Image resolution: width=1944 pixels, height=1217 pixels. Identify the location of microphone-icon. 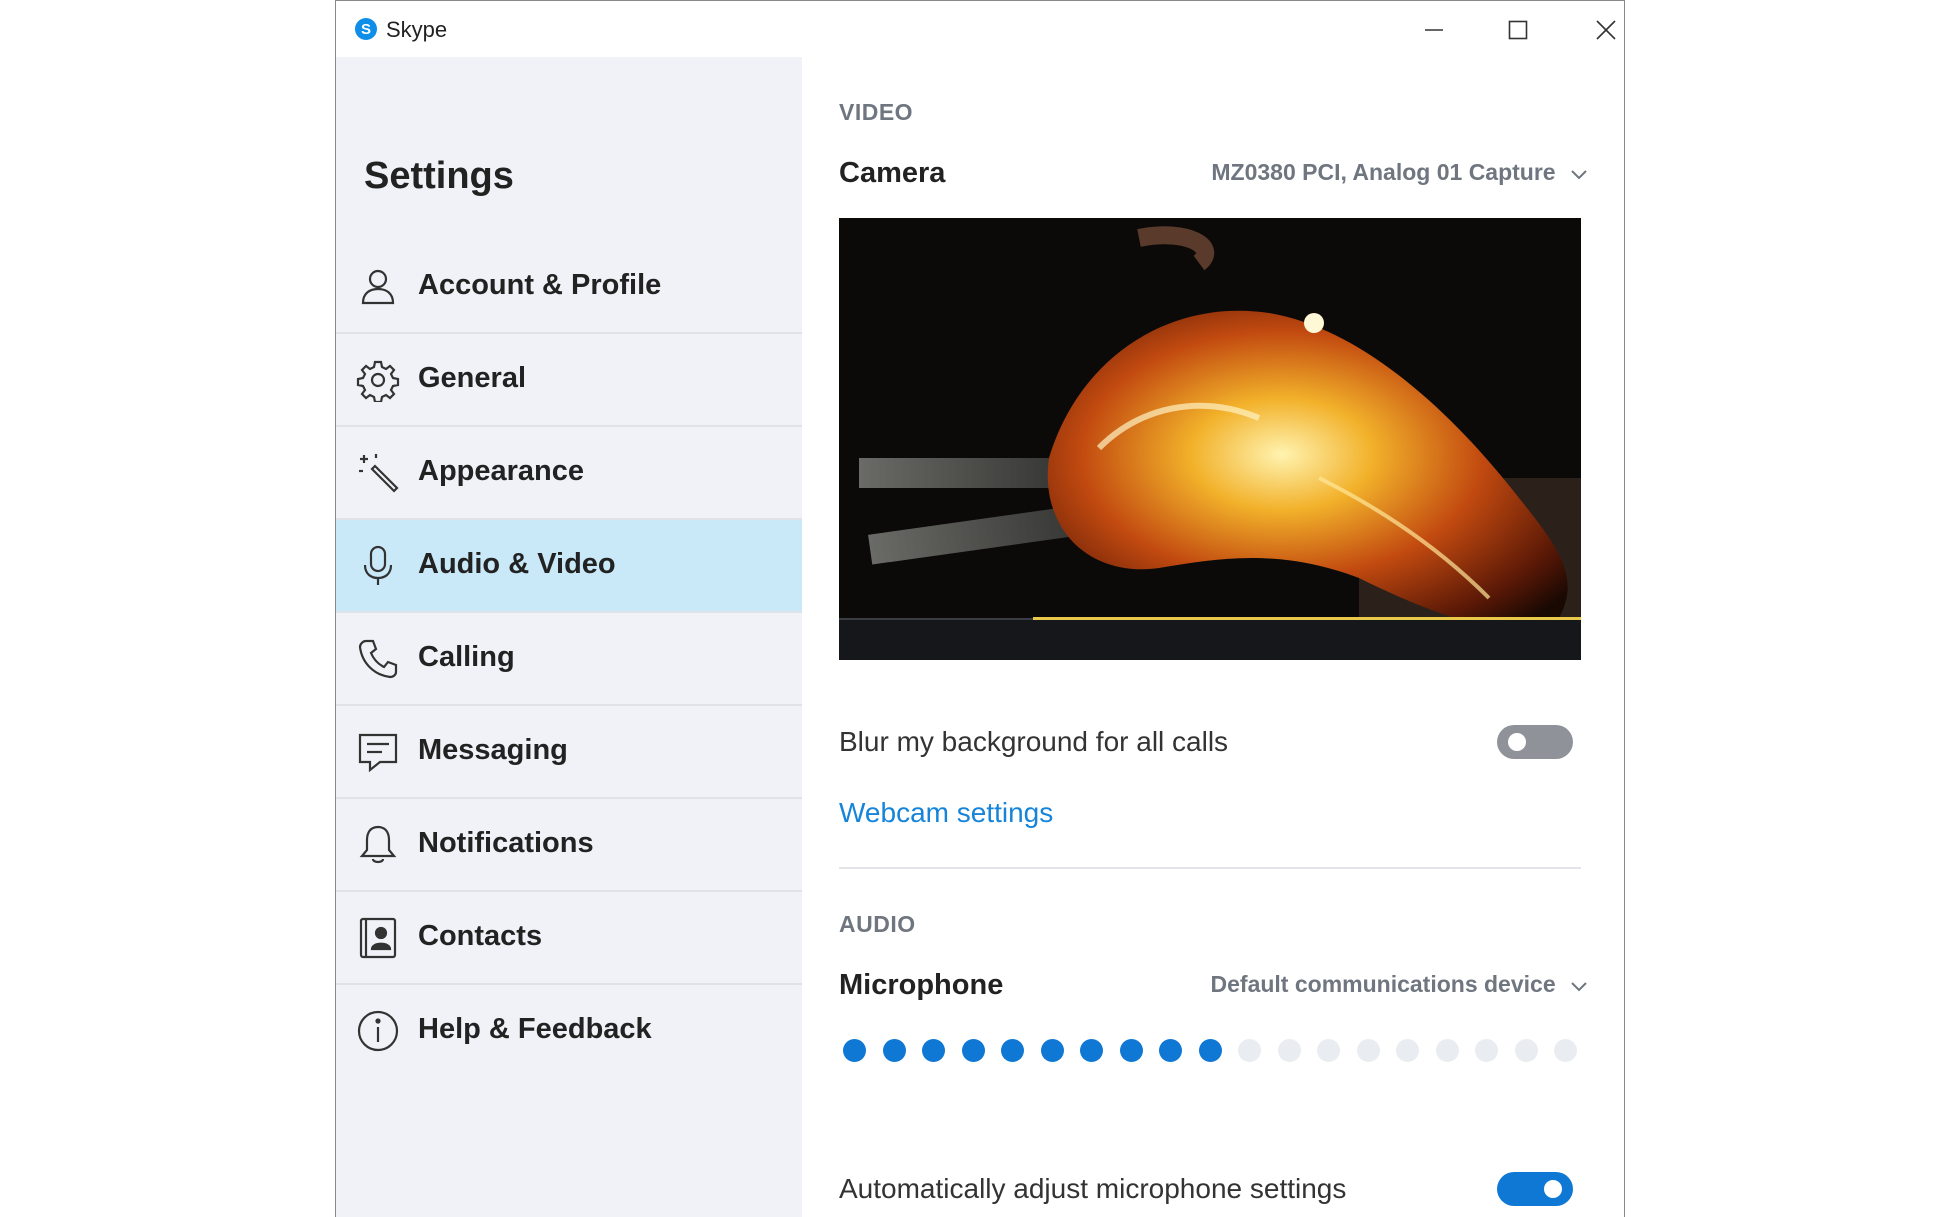
(378, 565).